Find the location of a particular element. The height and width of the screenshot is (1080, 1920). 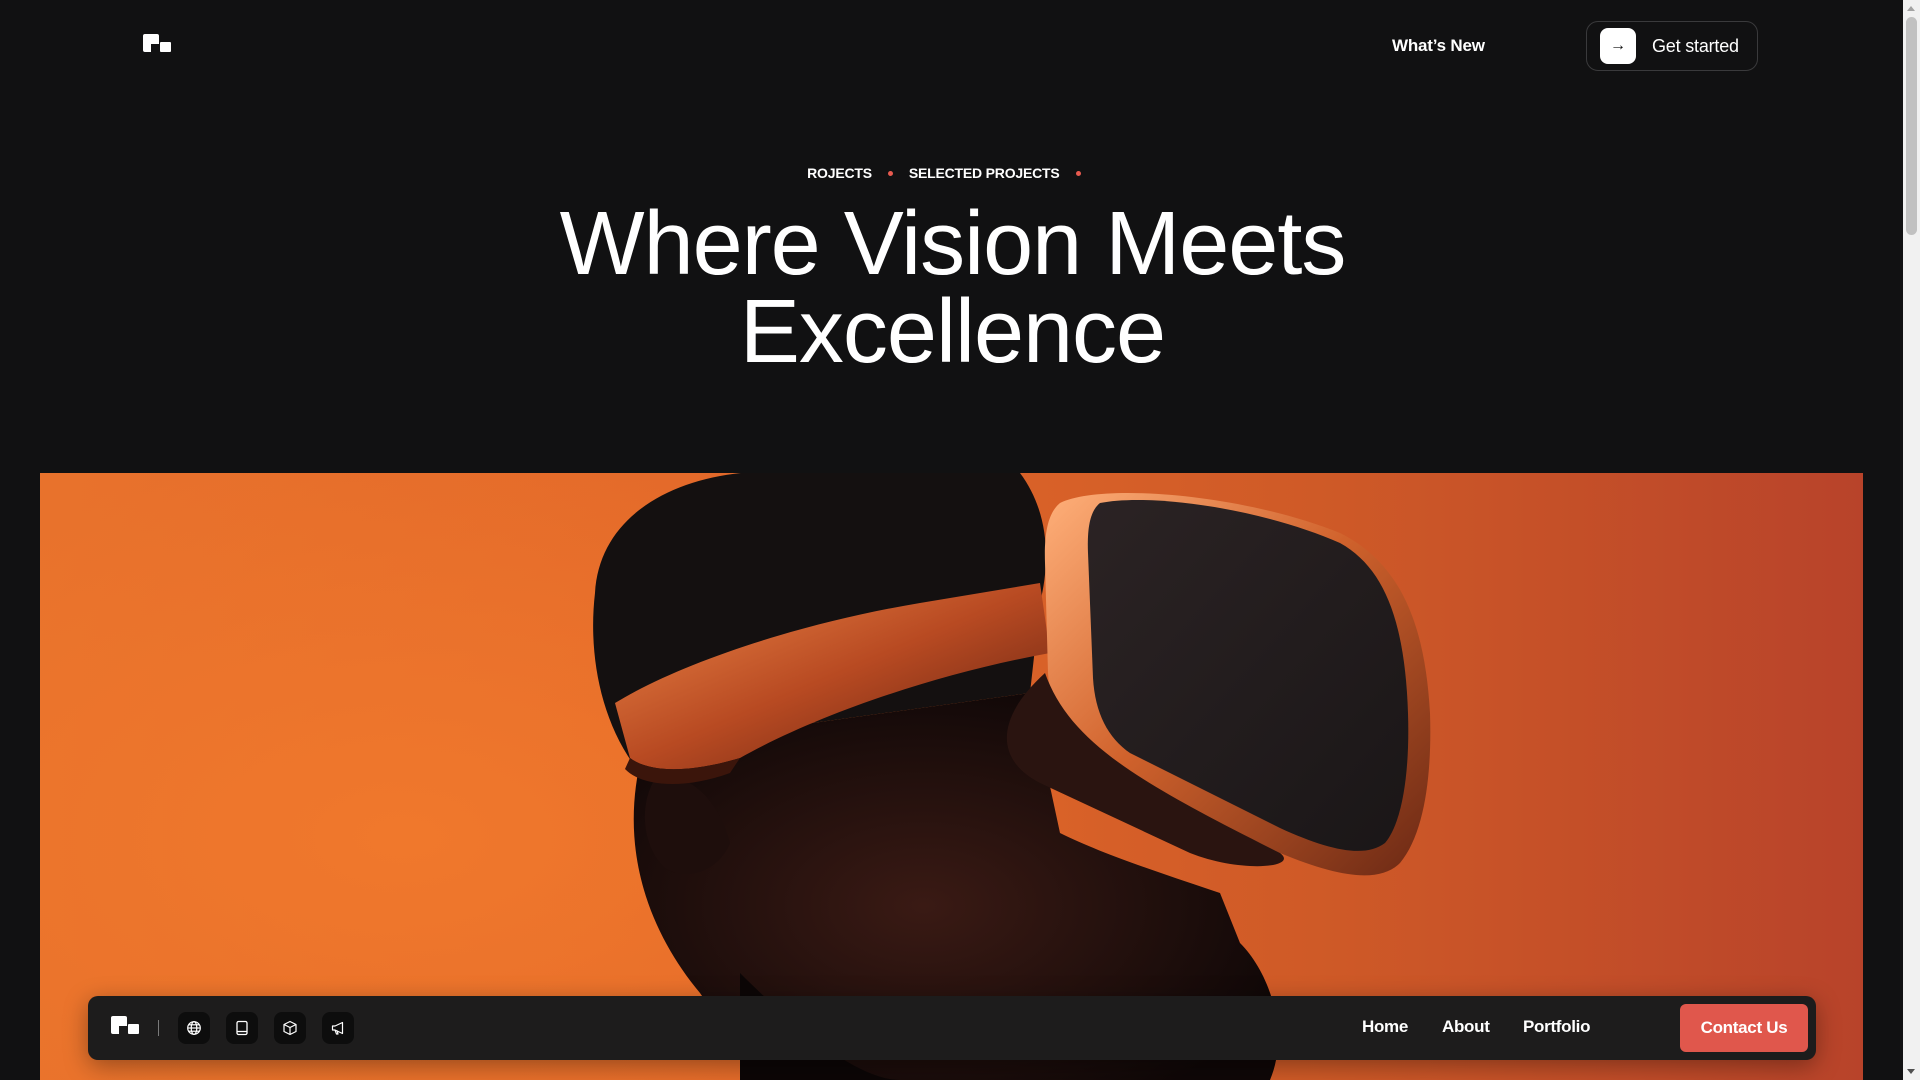

page-scrollbar is located at coordinates (1911, 540).